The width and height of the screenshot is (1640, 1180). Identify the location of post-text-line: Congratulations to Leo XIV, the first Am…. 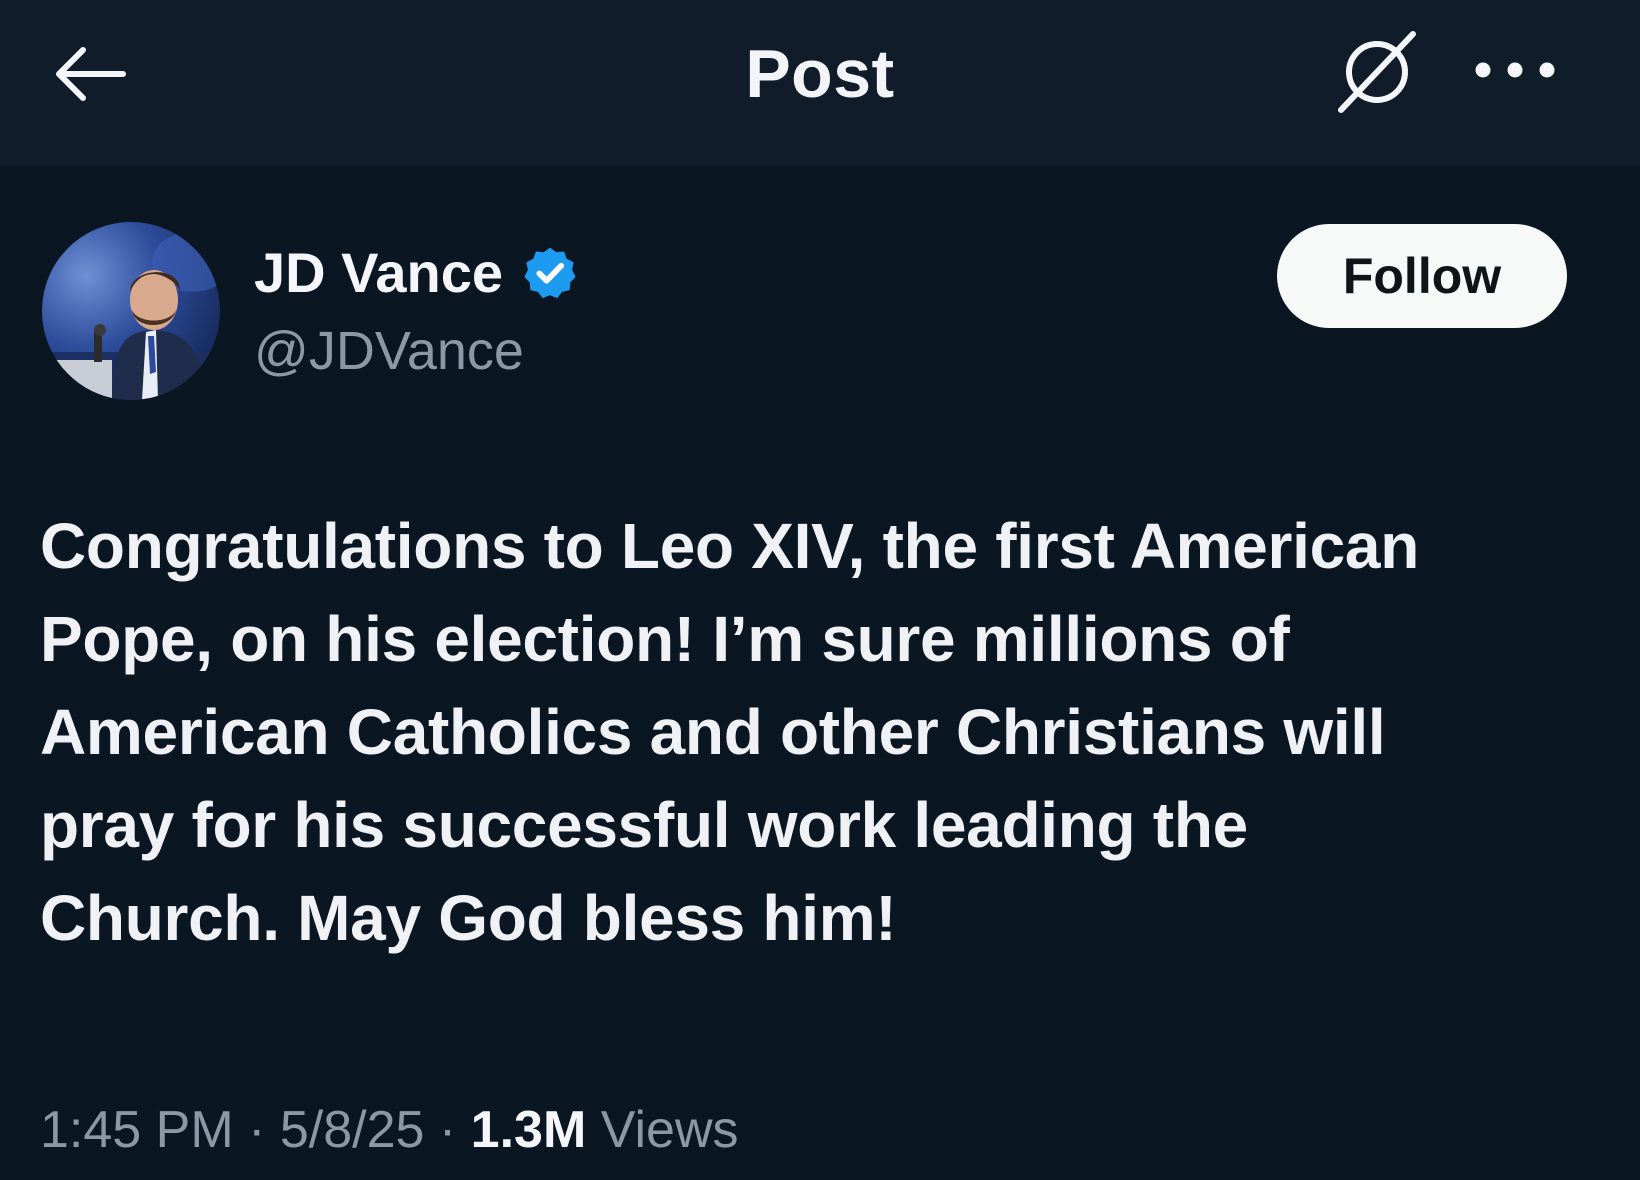
(730, 546).